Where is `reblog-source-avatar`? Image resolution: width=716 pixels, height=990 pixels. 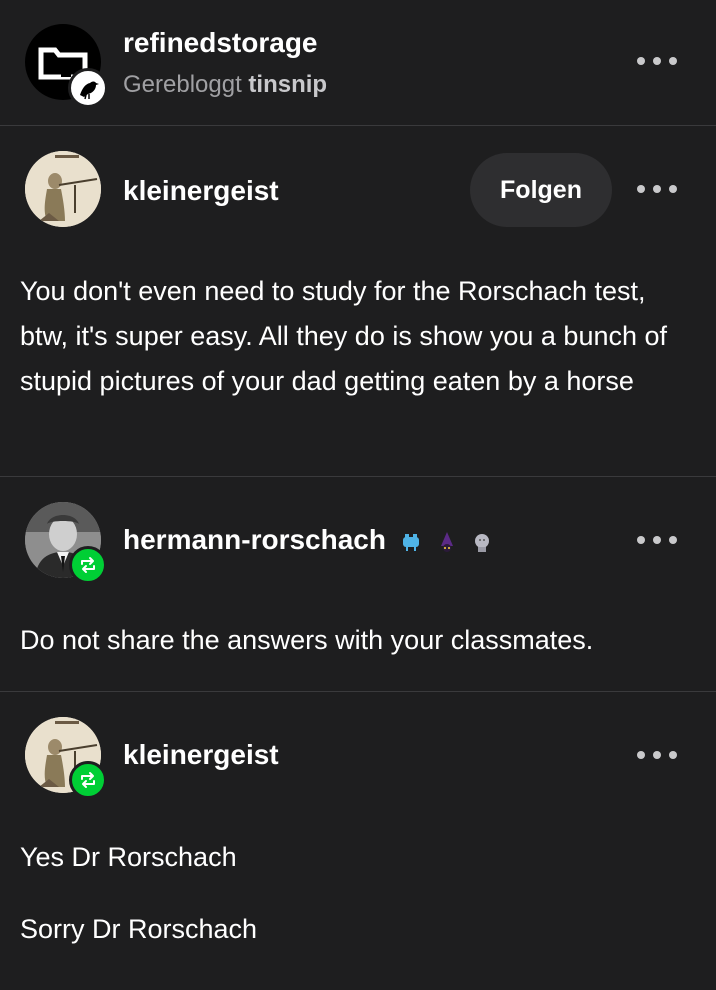
reblog-source-avatar is located at coordinates (88, 88).